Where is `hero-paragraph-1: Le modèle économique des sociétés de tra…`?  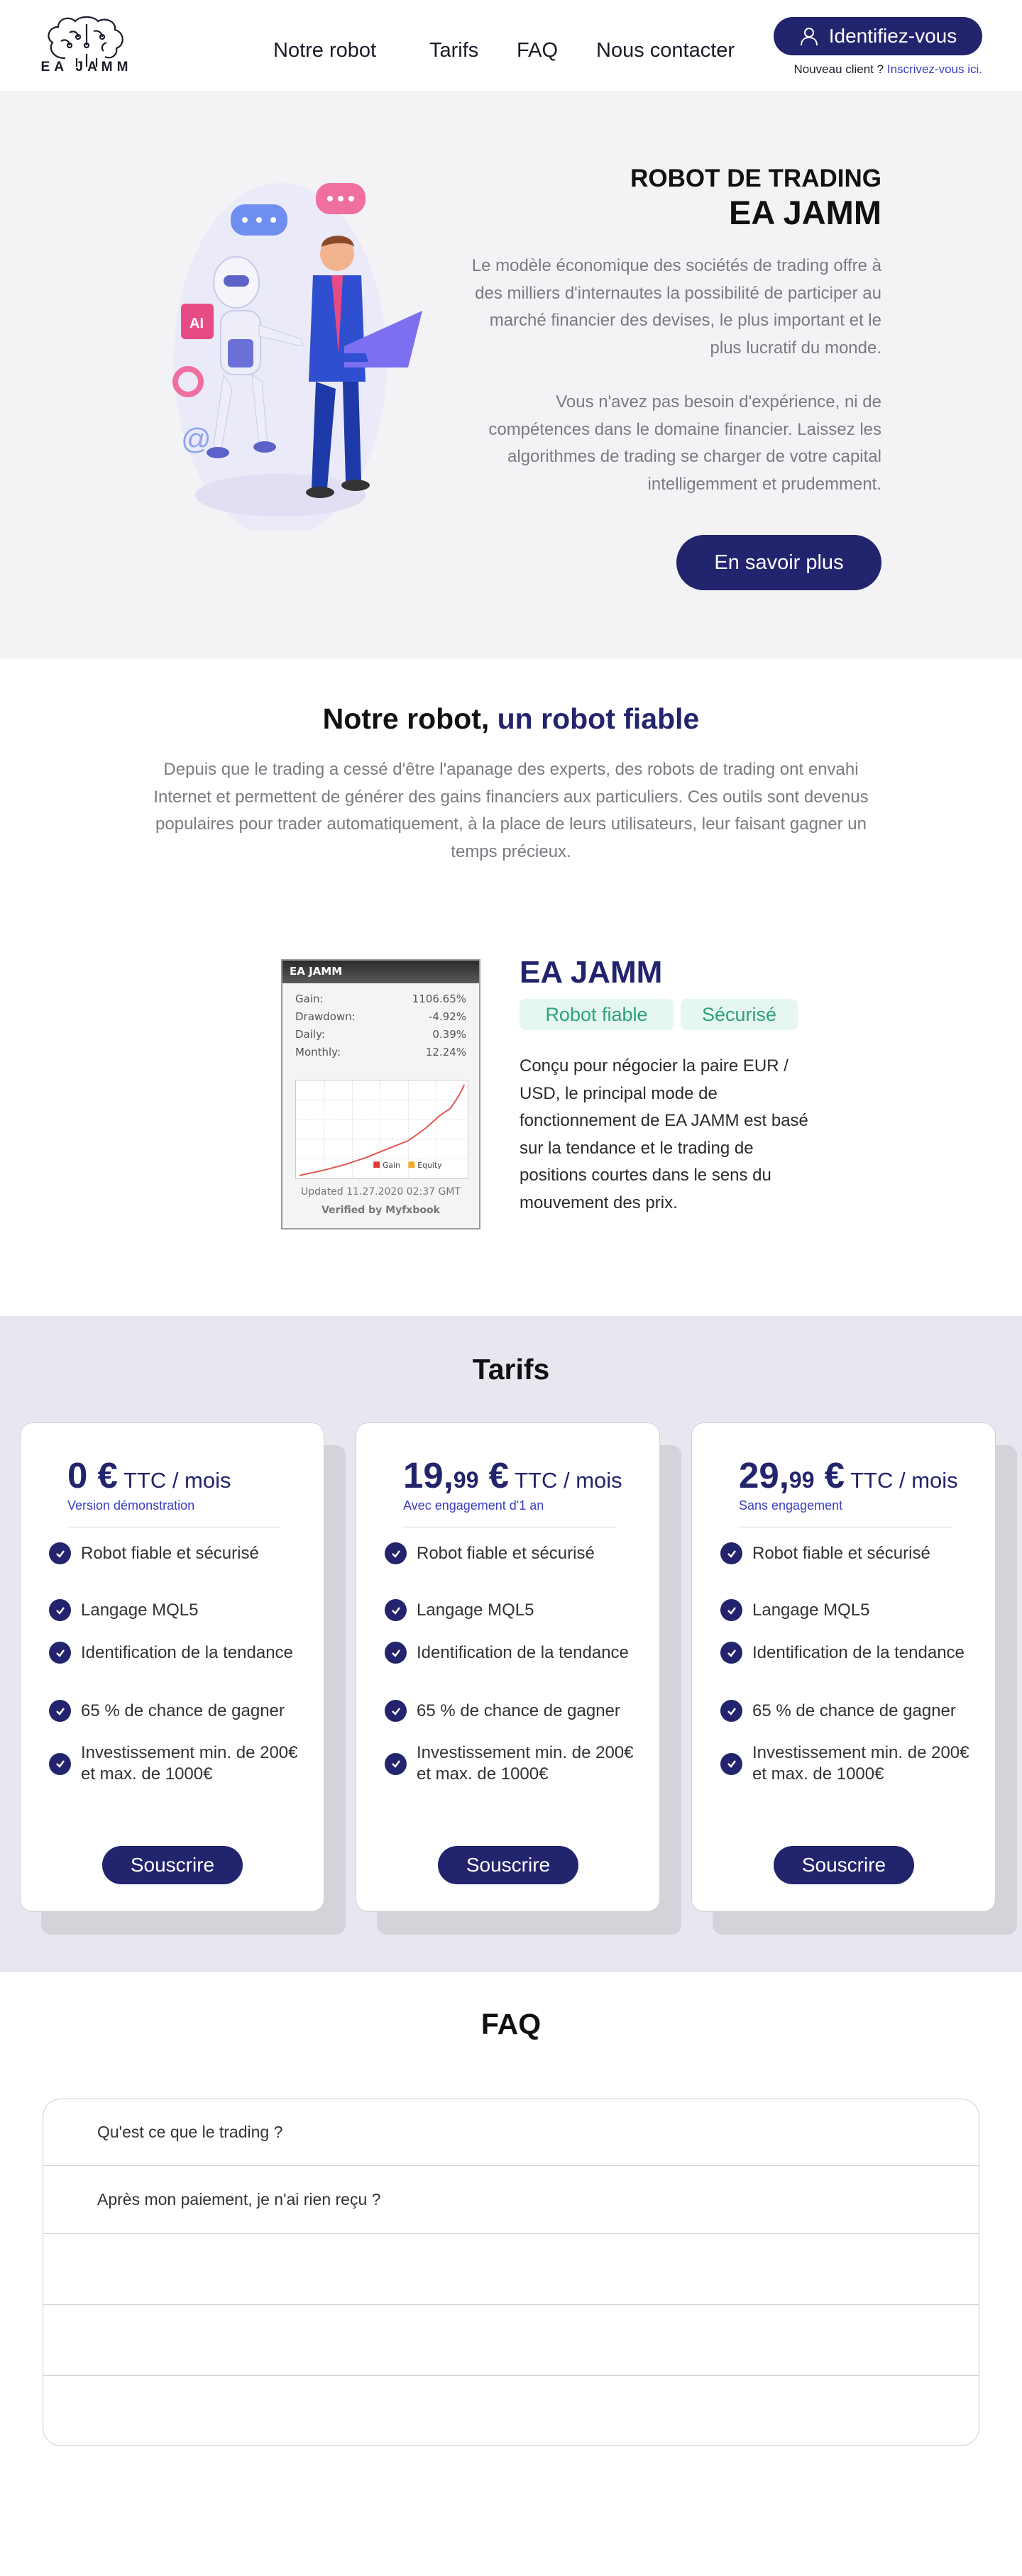
hero-paragraph-1: Le modèle économique des sociétés de tra… is located at coordinates (676, 307).